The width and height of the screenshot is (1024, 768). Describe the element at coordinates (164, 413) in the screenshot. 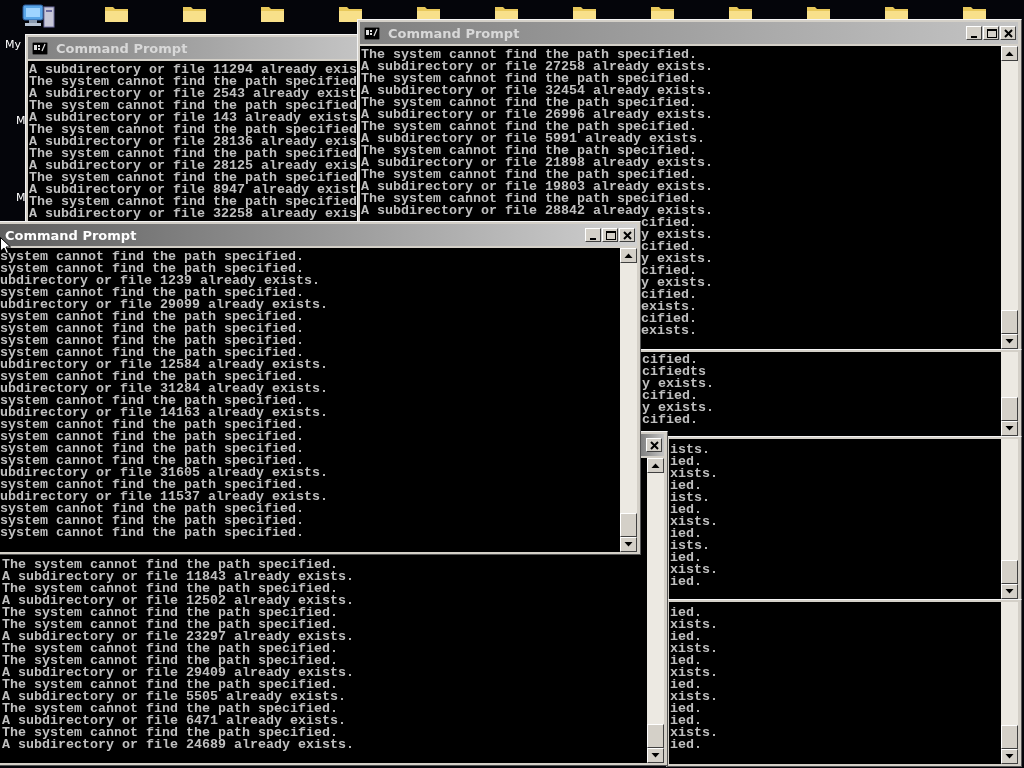

I see `console-line: ubdirectory or file 14163 already exists.` at that location.